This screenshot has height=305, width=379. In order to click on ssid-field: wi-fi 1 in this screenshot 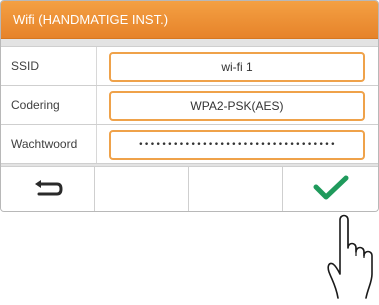, I will do `click(237, 67)`.